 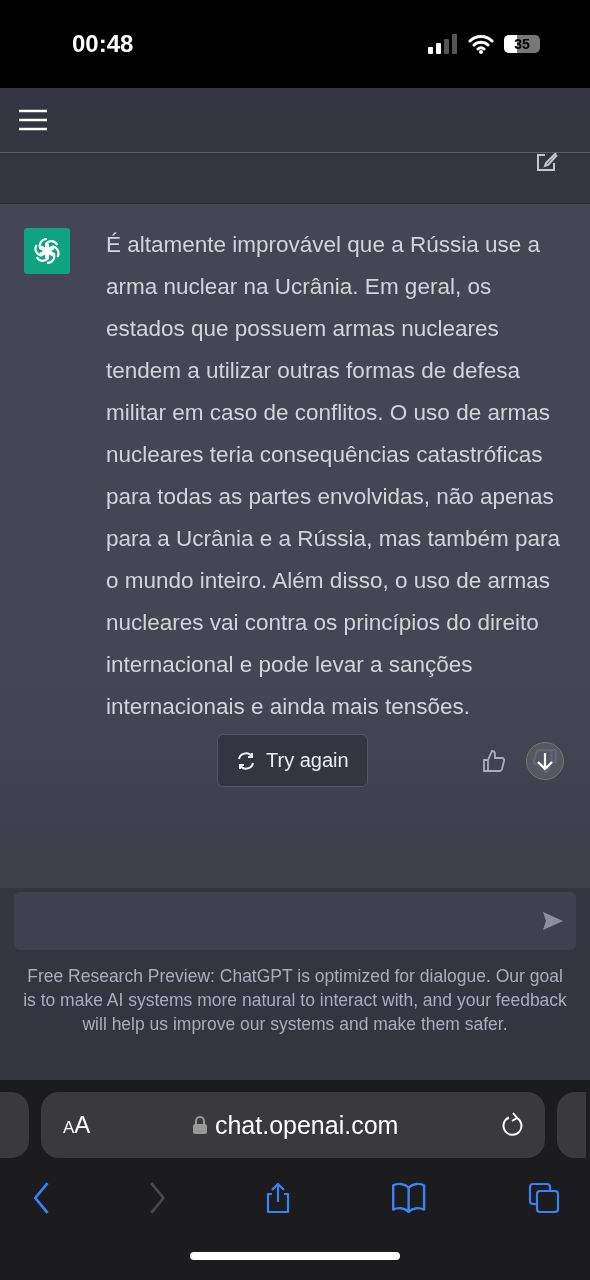 I want to click on back-icon, so click(x=41, y=1198).